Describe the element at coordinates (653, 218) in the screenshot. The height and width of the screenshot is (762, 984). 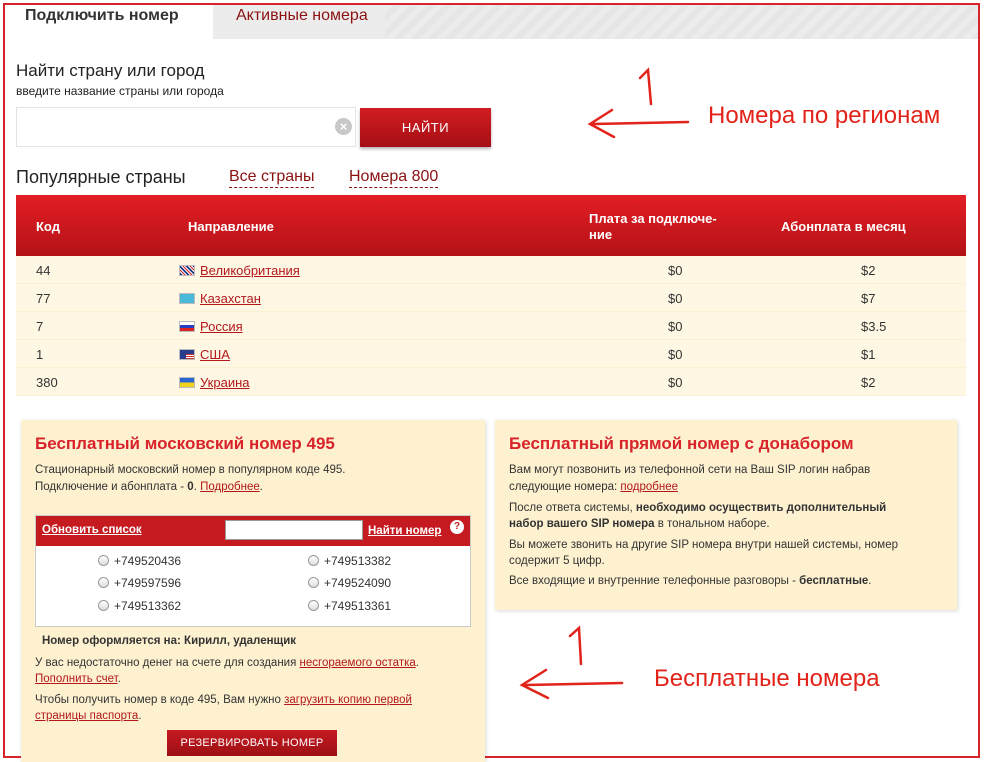
I see `header-connection-fee-line1: Плата за подключе-` at that location.